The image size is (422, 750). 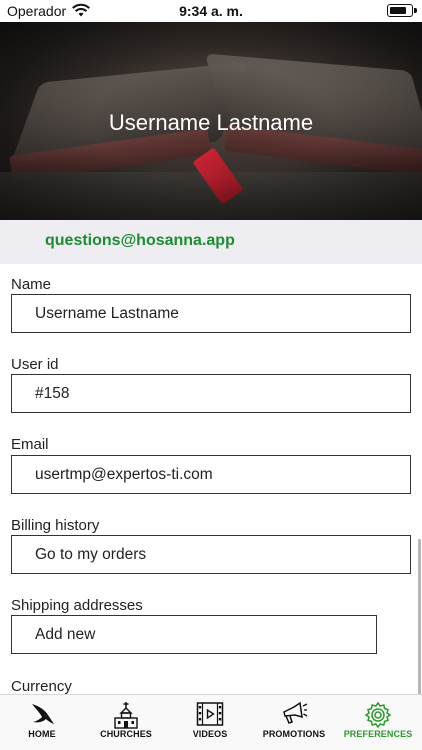 I want to click on add-address-button: Add new, so click(x=194, y=634).